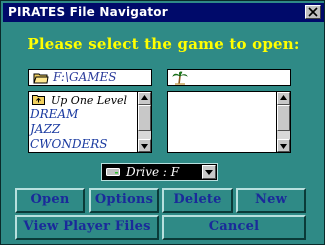  I want to click on view-player-files-button-label: View Player Files, so click(87, 226).